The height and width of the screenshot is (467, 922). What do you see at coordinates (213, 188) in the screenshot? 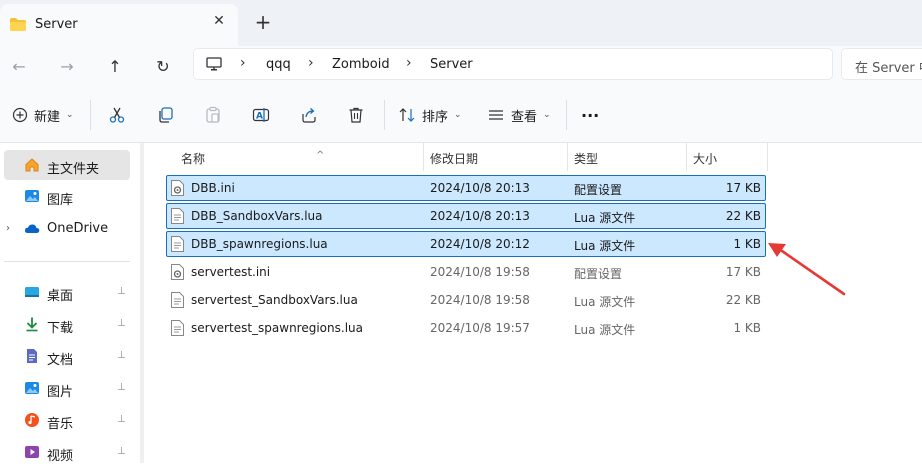
I see `file-name: DBB.ini` at bounding box center [213, 188].